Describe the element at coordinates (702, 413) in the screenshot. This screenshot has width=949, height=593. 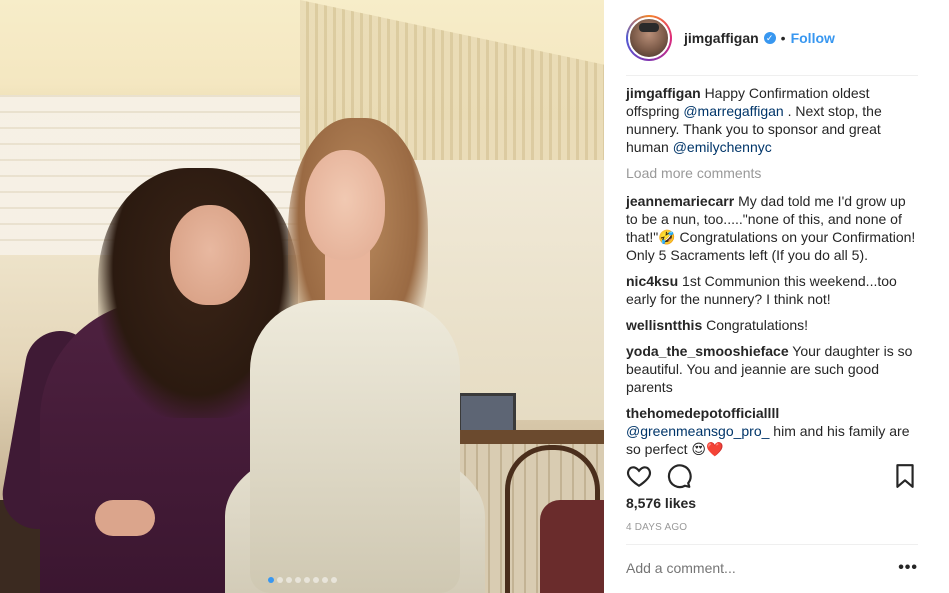
I see `comment-username: thehomedepotofficiallll` at that location.